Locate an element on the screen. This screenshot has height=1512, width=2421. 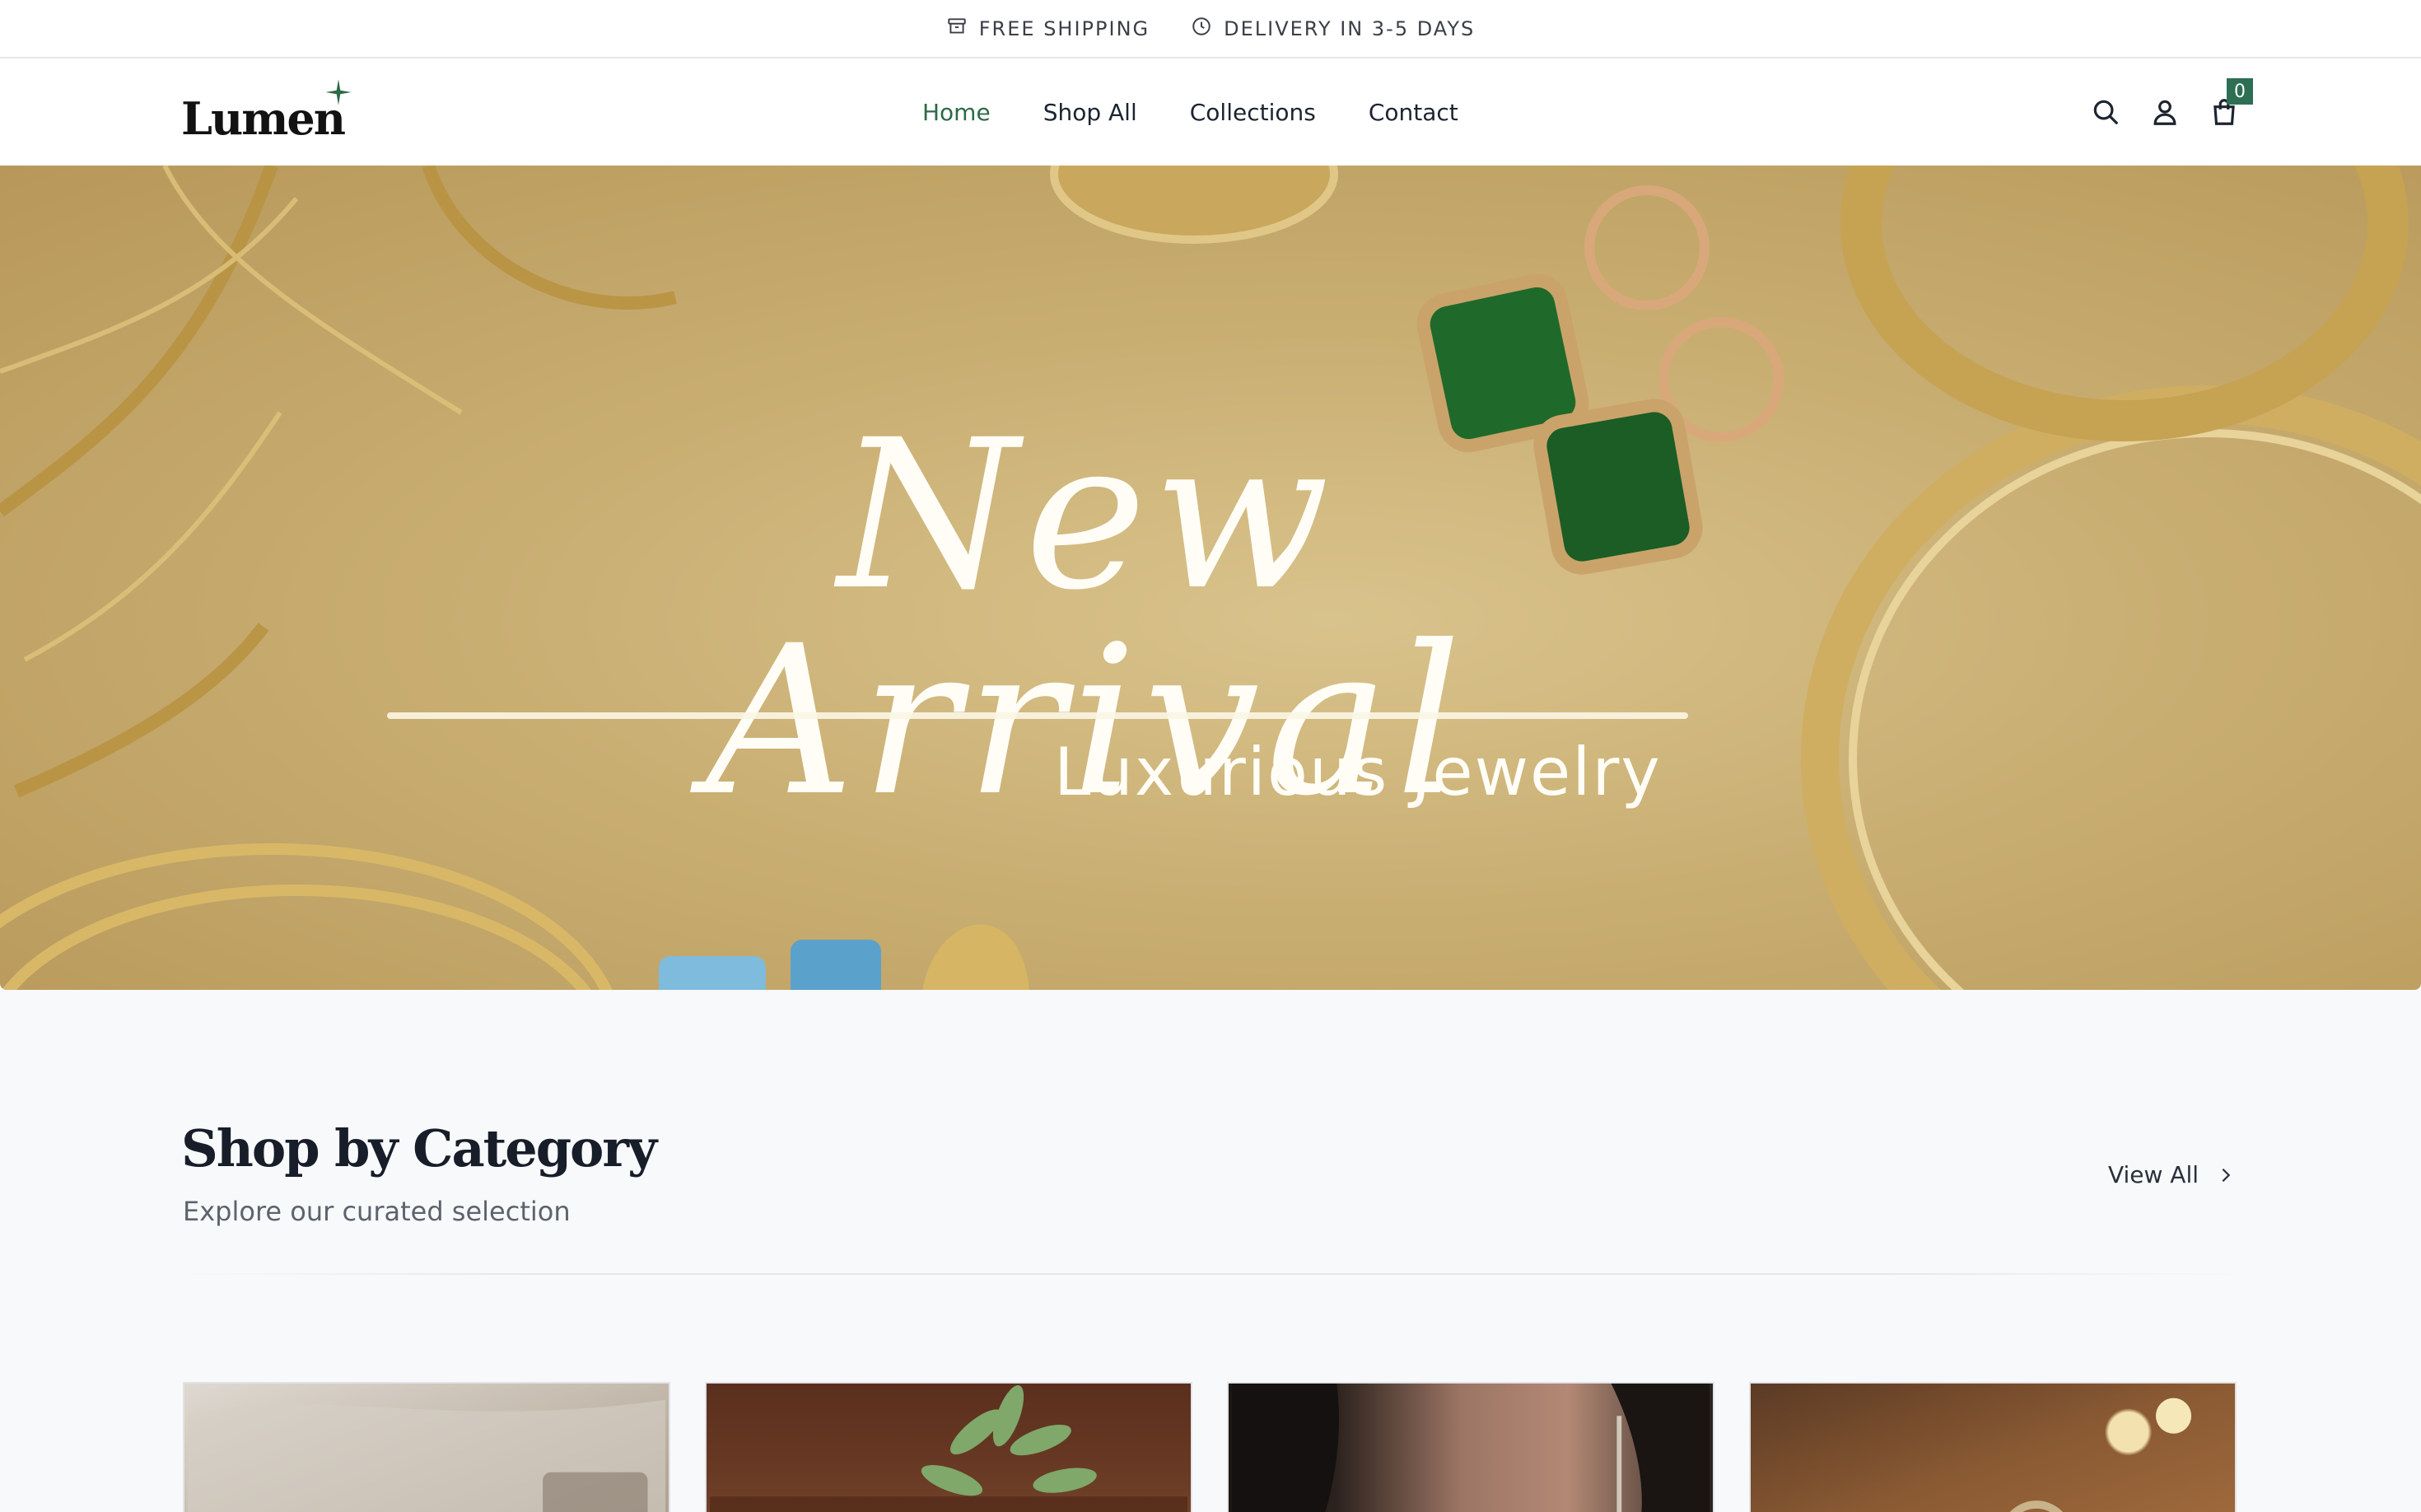
header-actions: 0 is located at coordinates (2171, 112).